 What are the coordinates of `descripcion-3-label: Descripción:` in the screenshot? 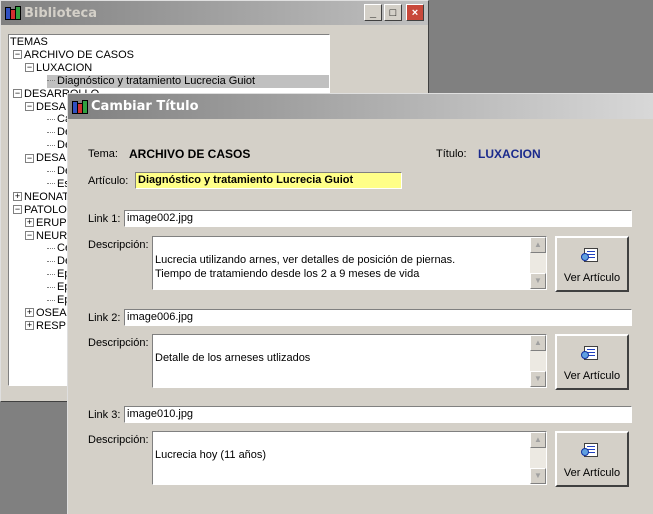 It's located at (118, 440).